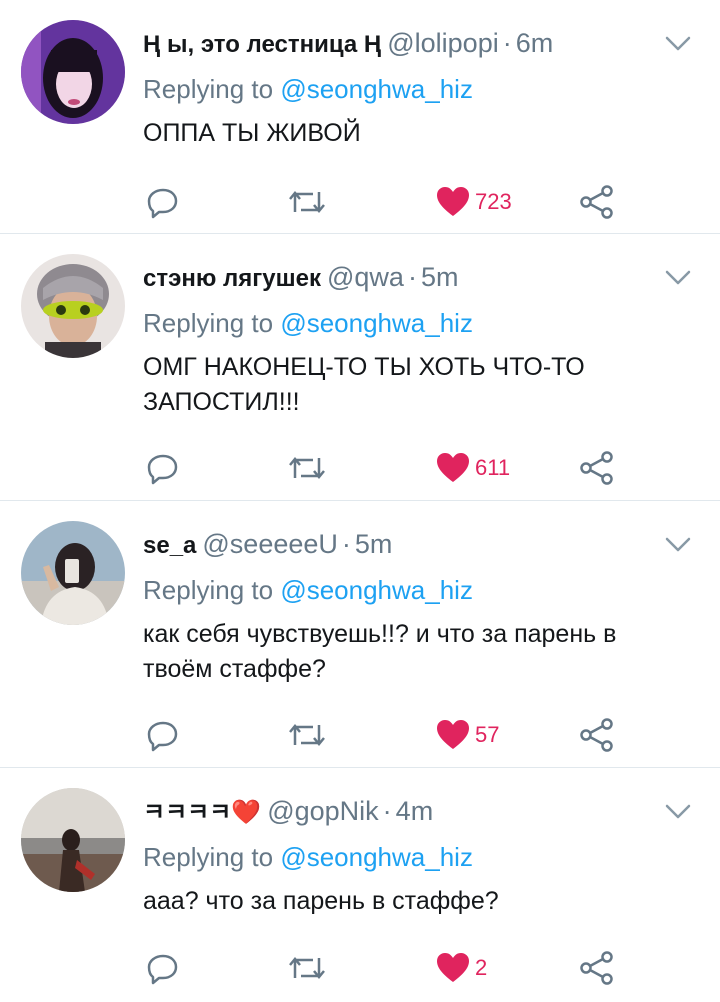  I want to click on timestamp: 6m, so click(535, 43).